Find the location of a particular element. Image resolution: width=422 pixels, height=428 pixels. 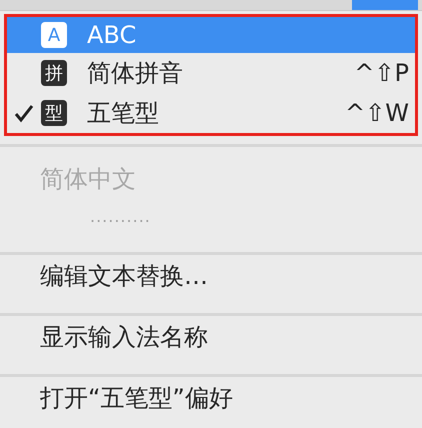

menu-item: 显示输入法名称 is located at coordinates (211, 337).